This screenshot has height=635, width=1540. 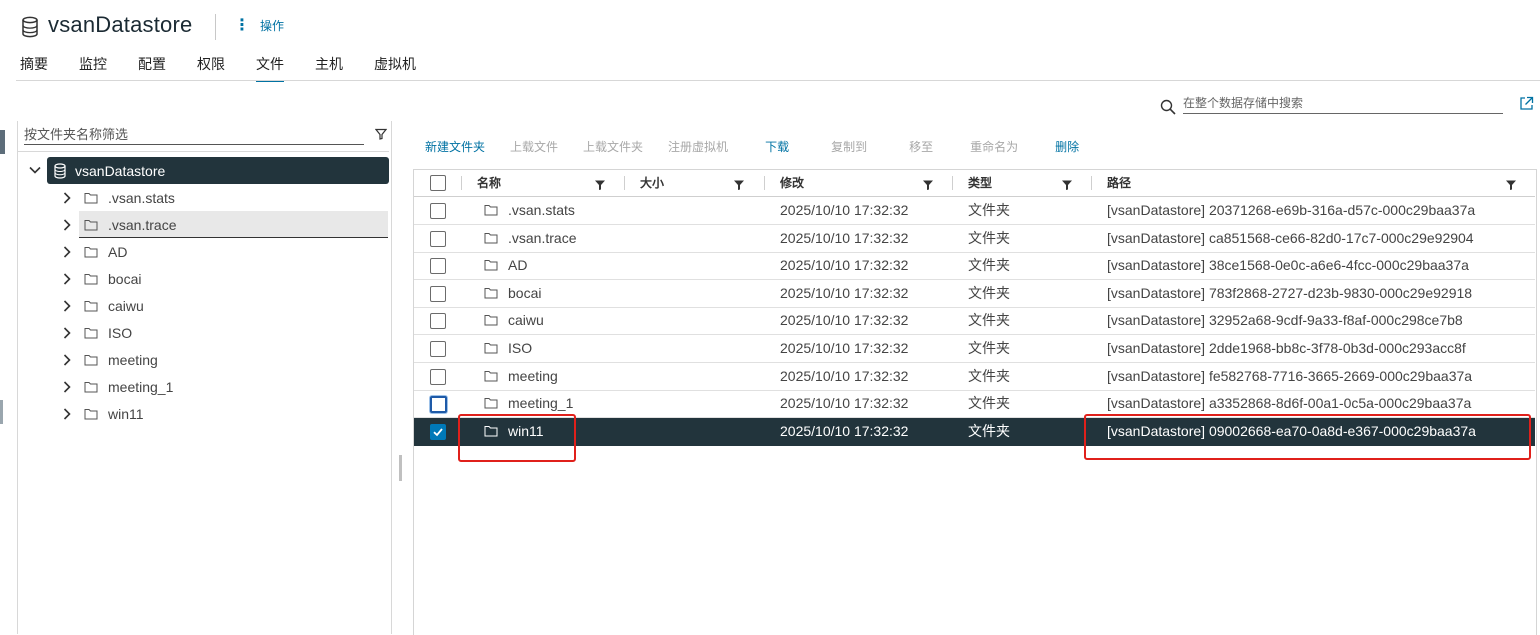 What do you see at coordinates (1307, 437) in the screenshot?
I see `annotation-highlight-path` at bounding box center [1307, 437].